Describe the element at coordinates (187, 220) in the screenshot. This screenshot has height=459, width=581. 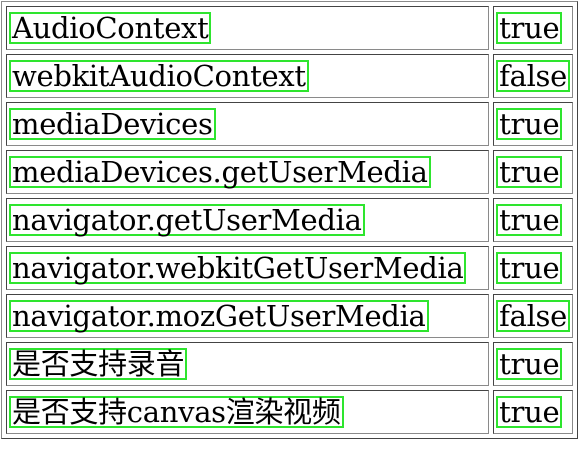
I see `feature-name: navigator.getUserMedia` at that location.